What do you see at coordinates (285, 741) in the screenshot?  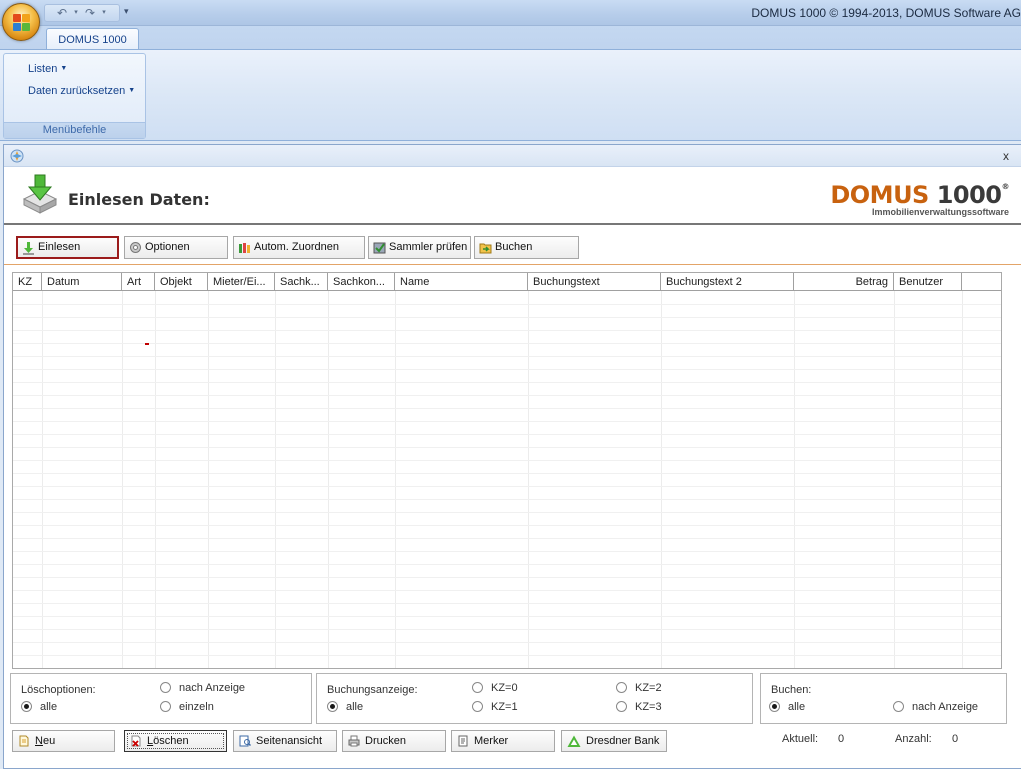 I see `seitenansicht-button: Seitenansicht` at bounding box center [285, 741].